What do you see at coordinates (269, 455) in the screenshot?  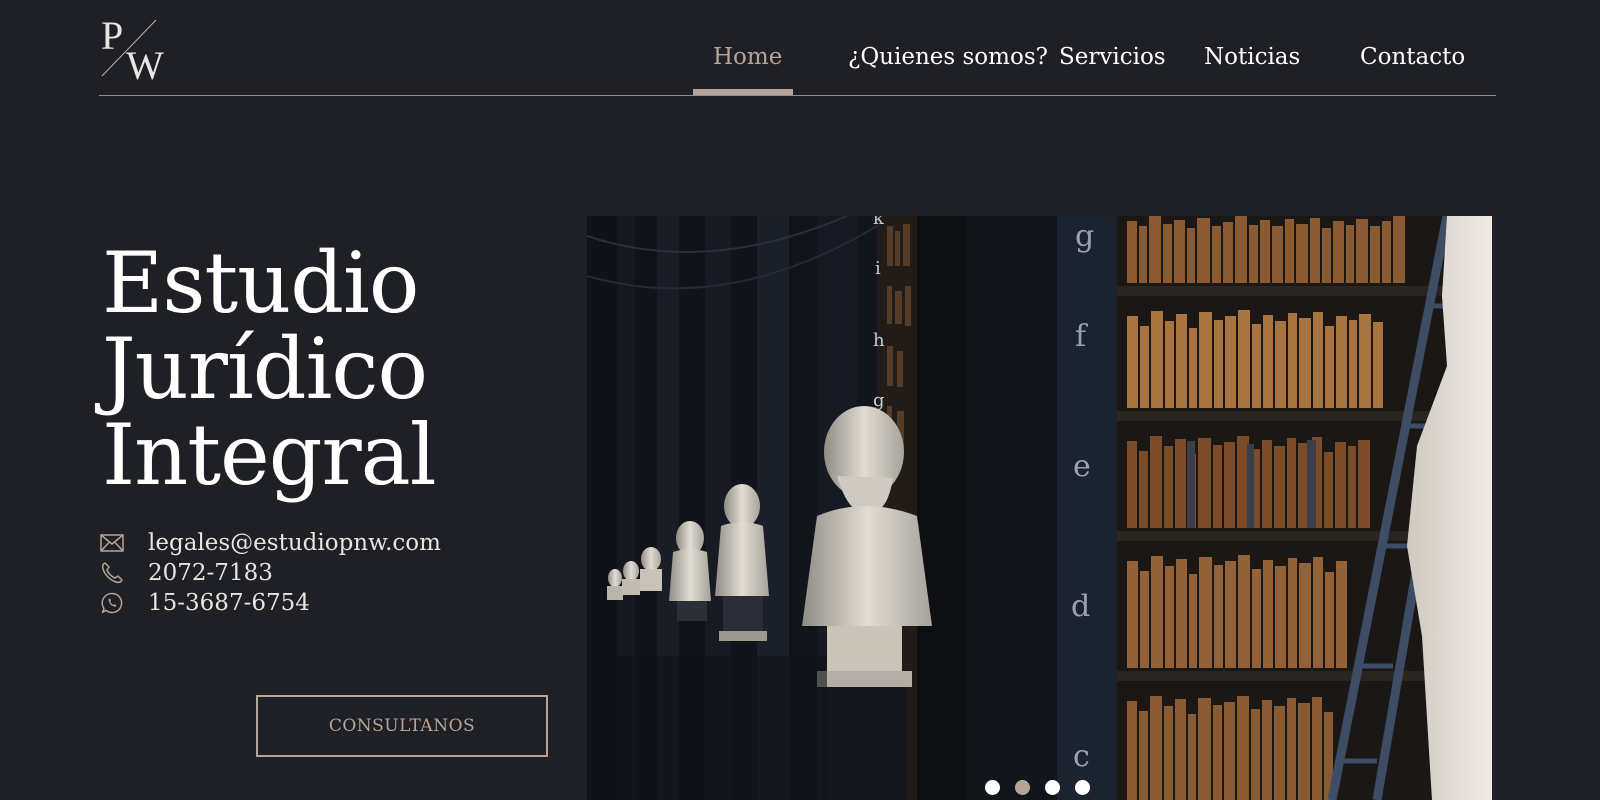 I see `hero-title-line: Integral` at bounding box center [269, 455].